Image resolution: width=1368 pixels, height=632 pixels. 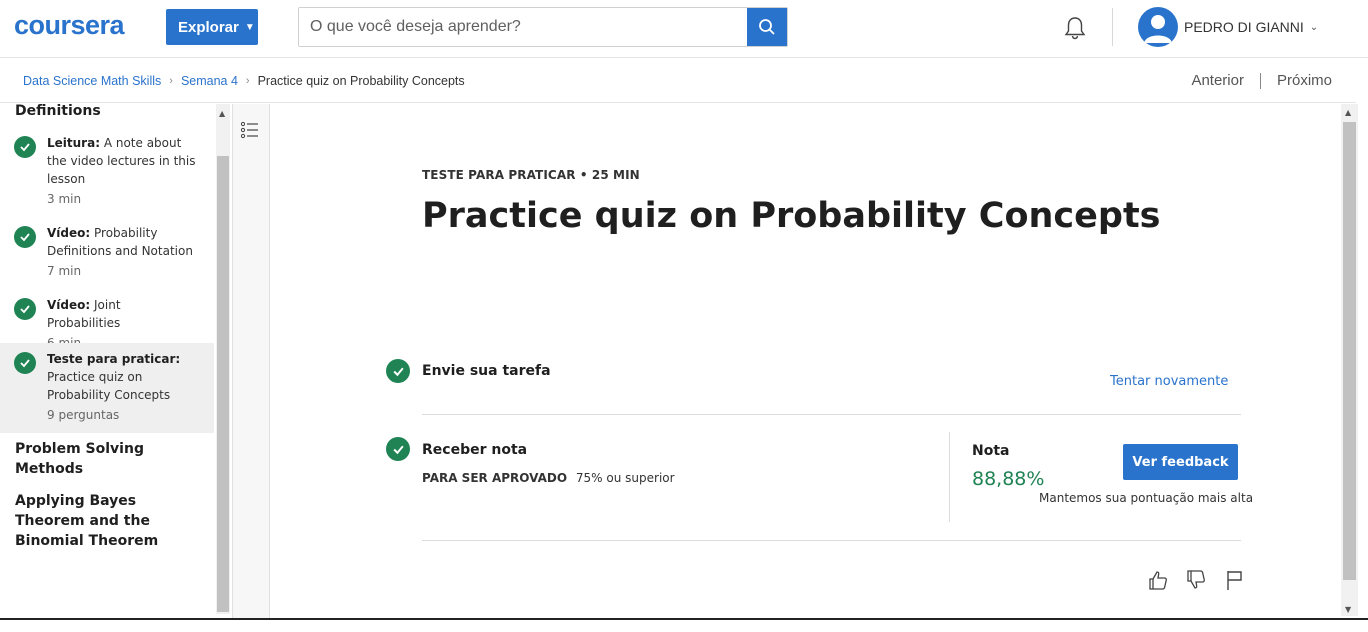 What do you see at coordinates (1169, 381) in the screenshot?
I see `retry-link: Tentar novamente` at bounding box center [1169, 381].